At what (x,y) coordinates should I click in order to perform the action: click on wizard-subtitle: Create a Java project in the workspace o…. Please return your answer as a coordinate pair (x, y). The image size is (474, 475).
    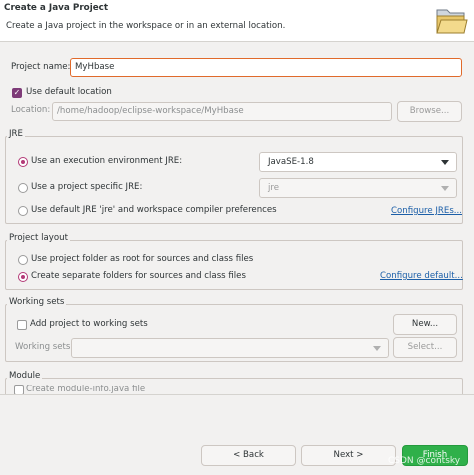
    Looking at the image, I should click on (146, 26).